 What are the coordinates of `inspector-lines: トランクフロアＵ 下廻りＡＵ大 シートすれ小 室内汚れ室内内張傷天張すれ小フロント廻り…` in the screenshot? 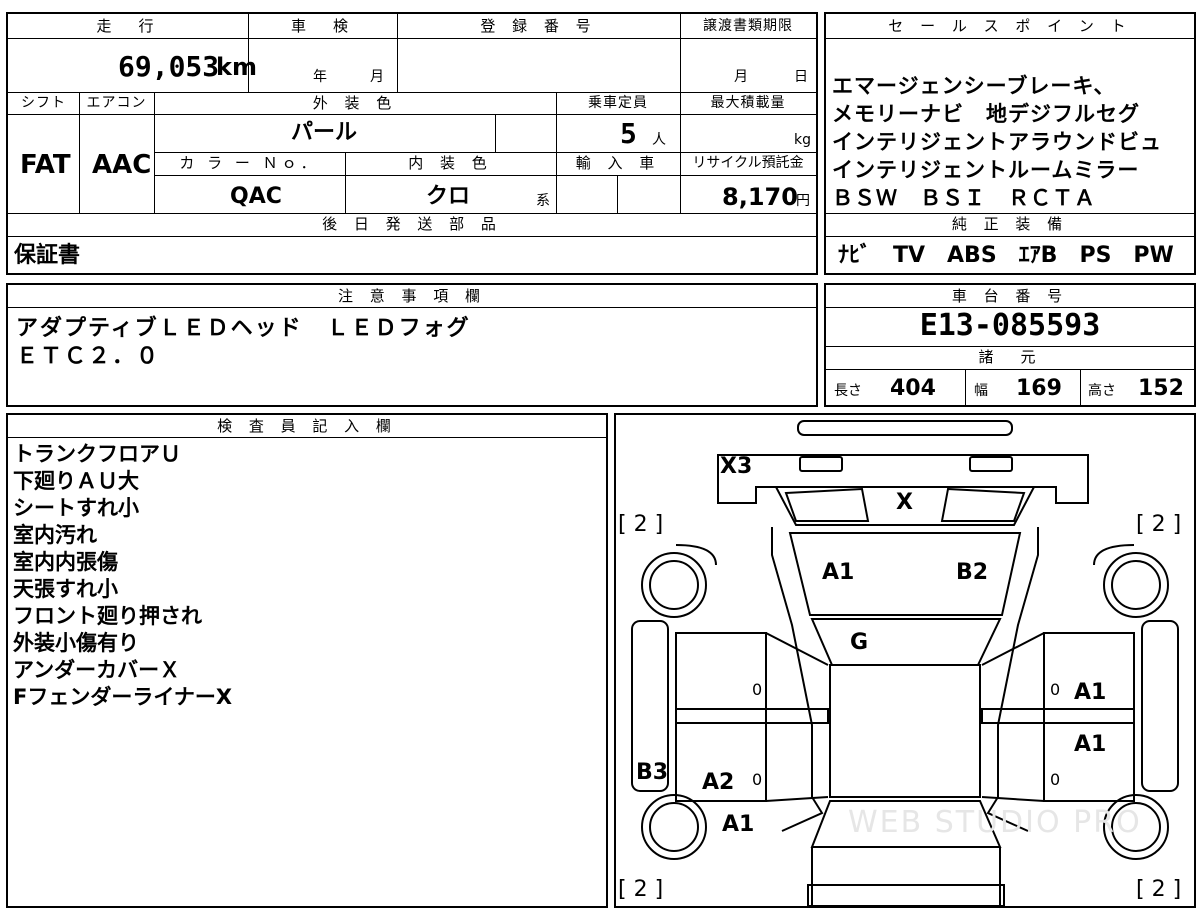 It's located at (122, 576).